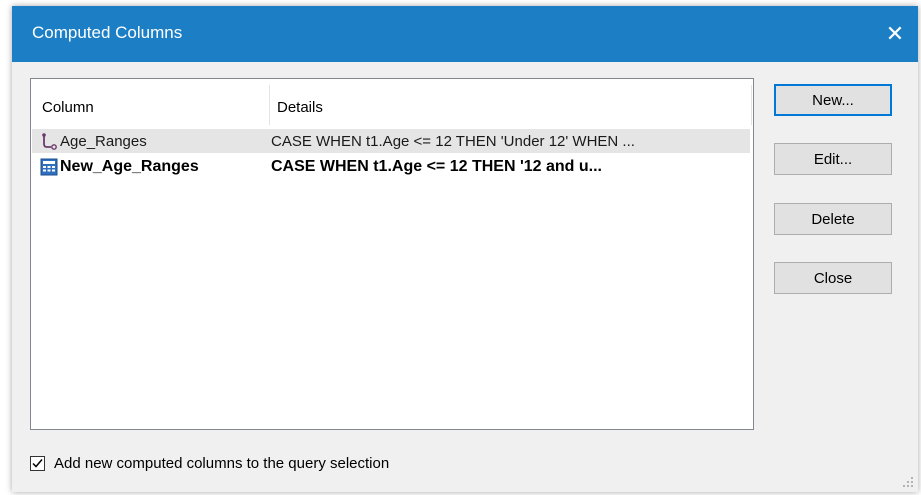 The height and width of the screenshot is (495, 921). What do you see at coordinates (49, 167) in the screenshot?
I see `calculator-icon` at bounding box center [49, 167].